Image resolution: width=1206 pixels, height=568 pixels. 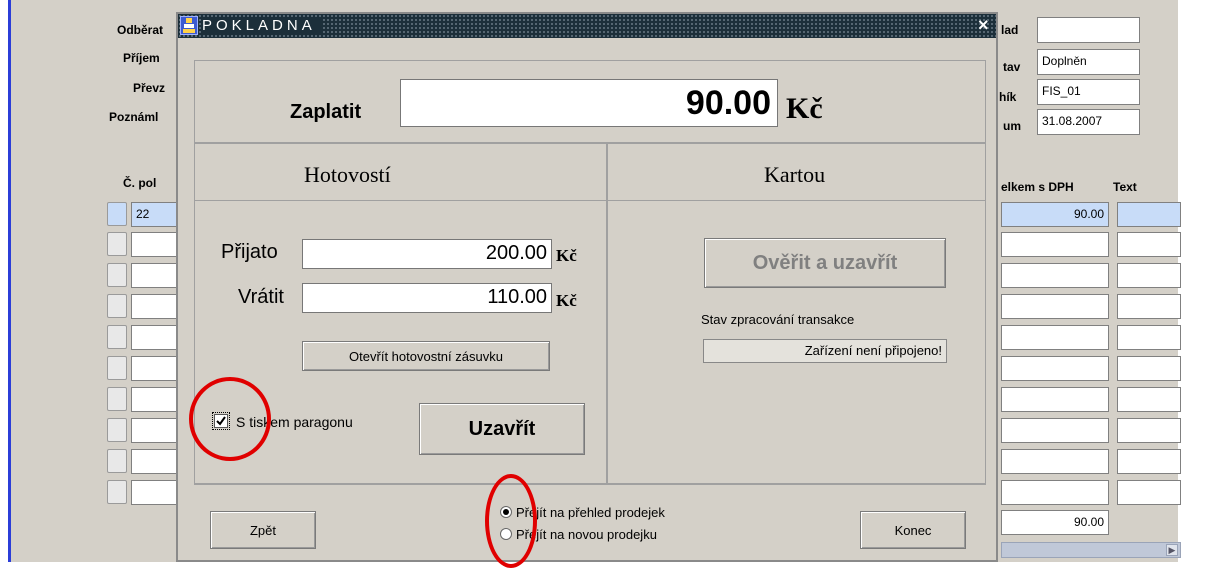 What do you see at coordinates (1037, 187) in the screenshot?
I see `column-header-celkem-s-dph: elkem s DPH` at bounding box center [1037, 187].